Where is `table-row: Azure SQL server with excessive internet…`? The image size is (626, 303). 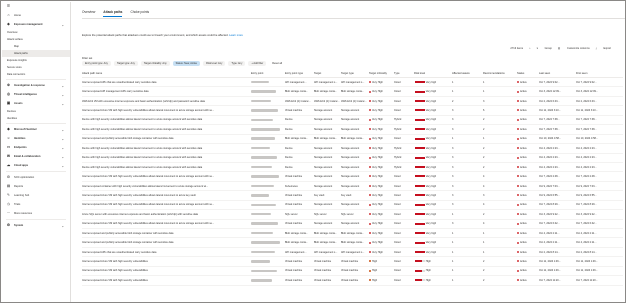
table-row: Azure SQL server with excessive internet… is located at coordinates (352, 215).